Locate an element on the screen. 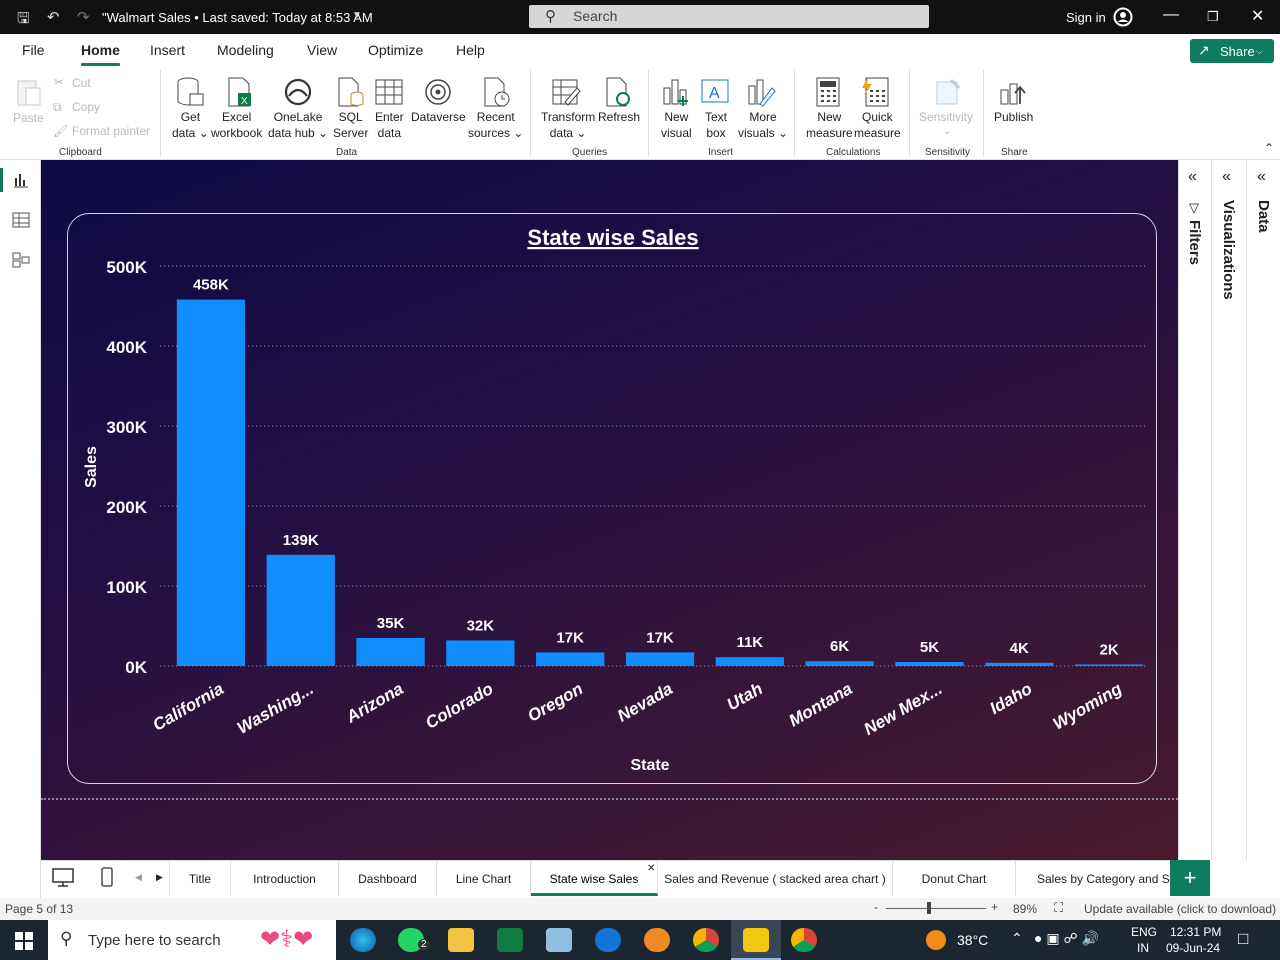 The width and height of the screenshot is (1280, 960). menu-file: File is located at coordinates (33, 50).